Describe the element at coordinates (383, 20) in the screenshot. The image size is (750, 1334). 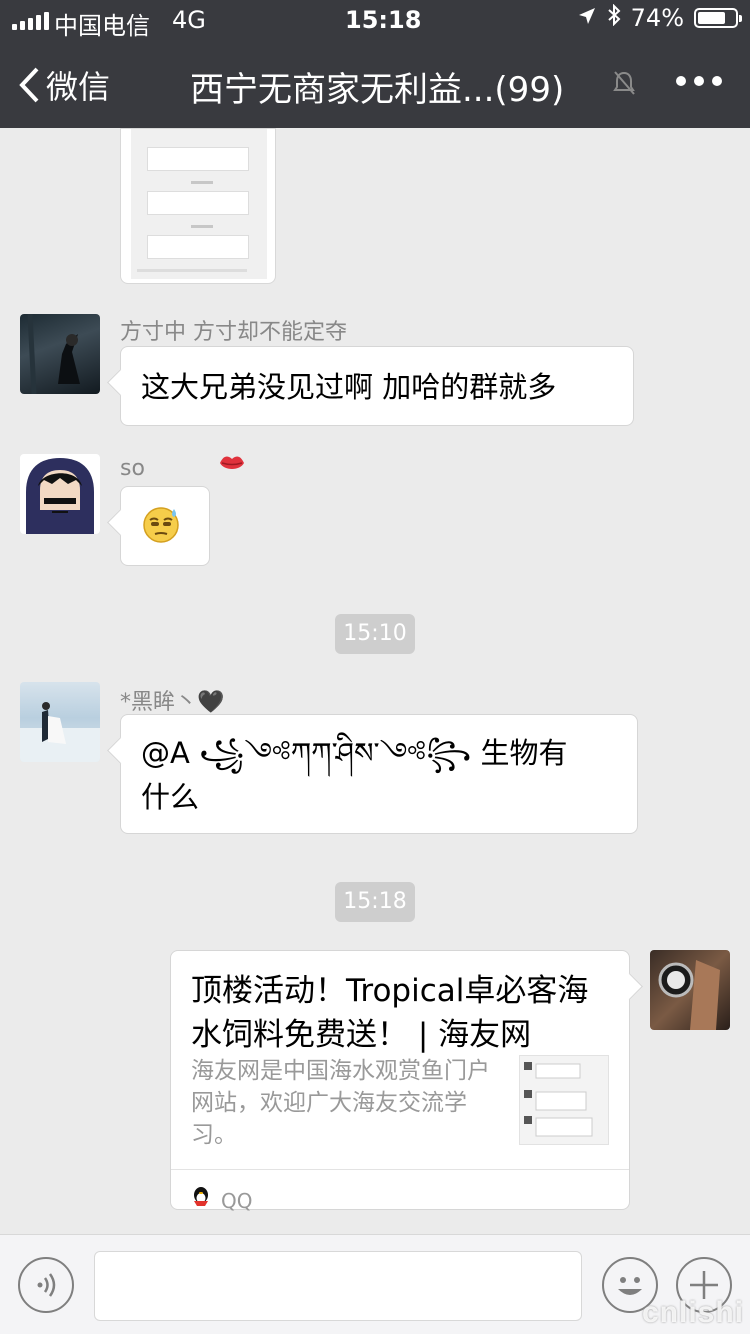
I see `status-time: 15:18` at that location.